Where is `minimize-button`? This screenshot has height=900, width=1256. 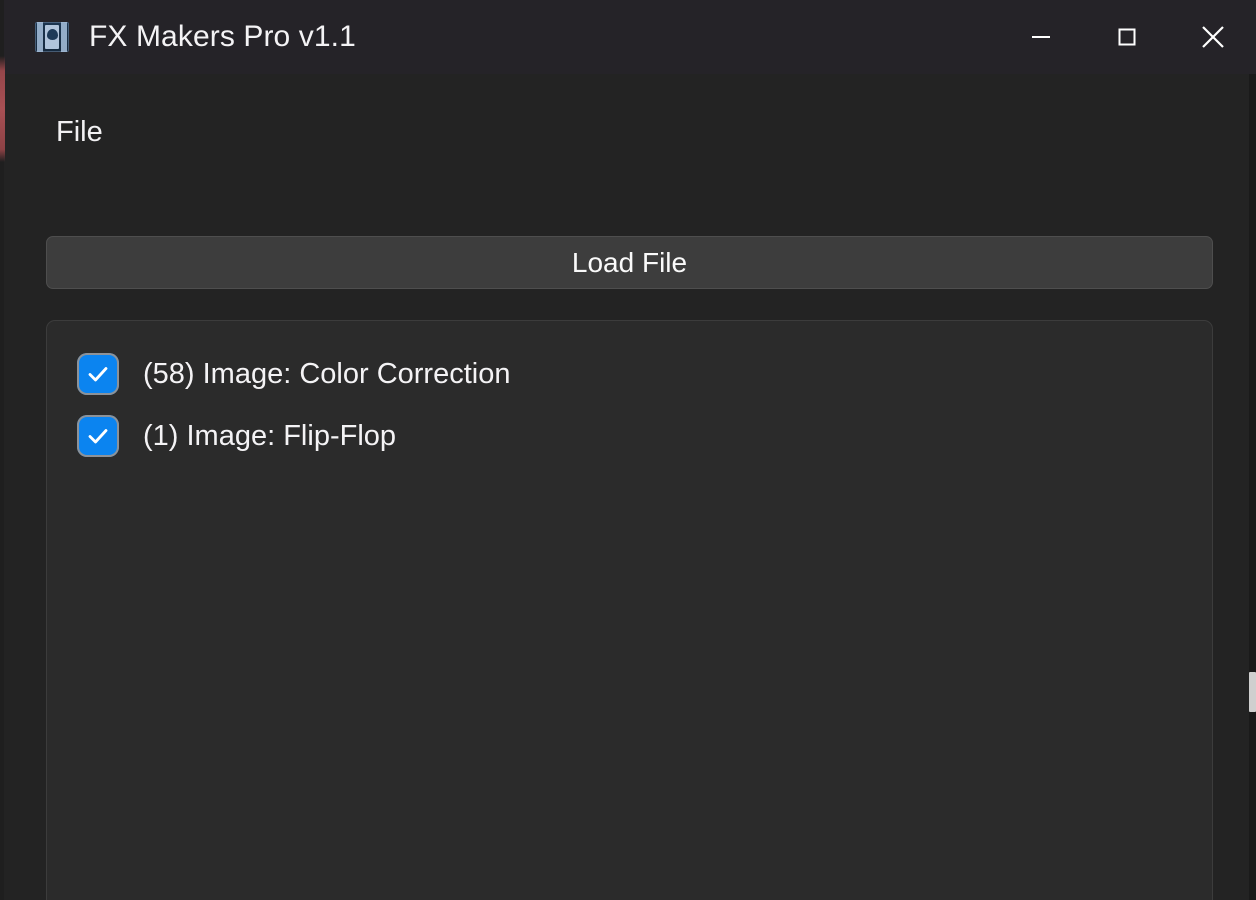 minimize-button is located at coordinates (1041, 37).